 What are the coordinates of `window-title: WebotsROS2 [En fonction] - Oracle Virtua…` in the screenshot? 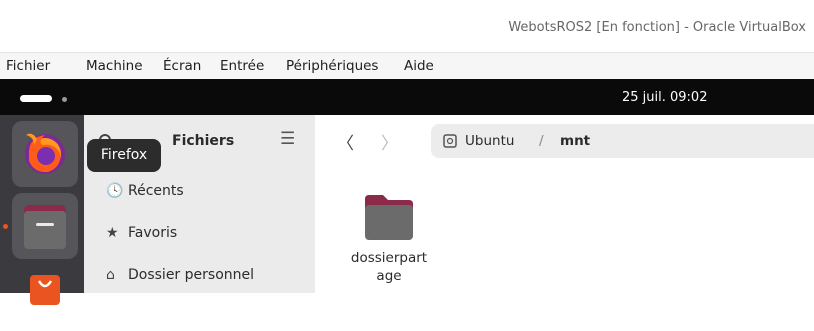 It's located at (657, 27).